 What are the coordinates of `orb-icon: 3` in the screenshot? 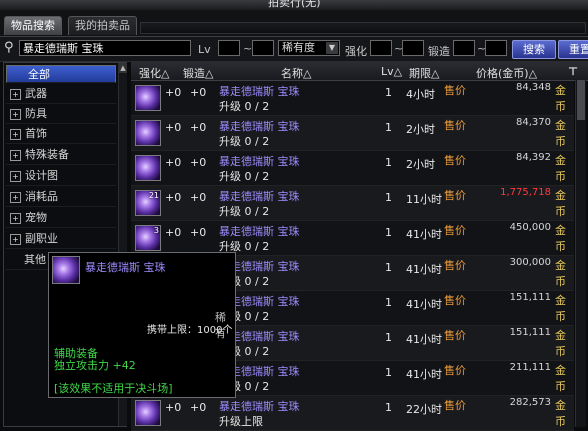 It's located at (148, 238).